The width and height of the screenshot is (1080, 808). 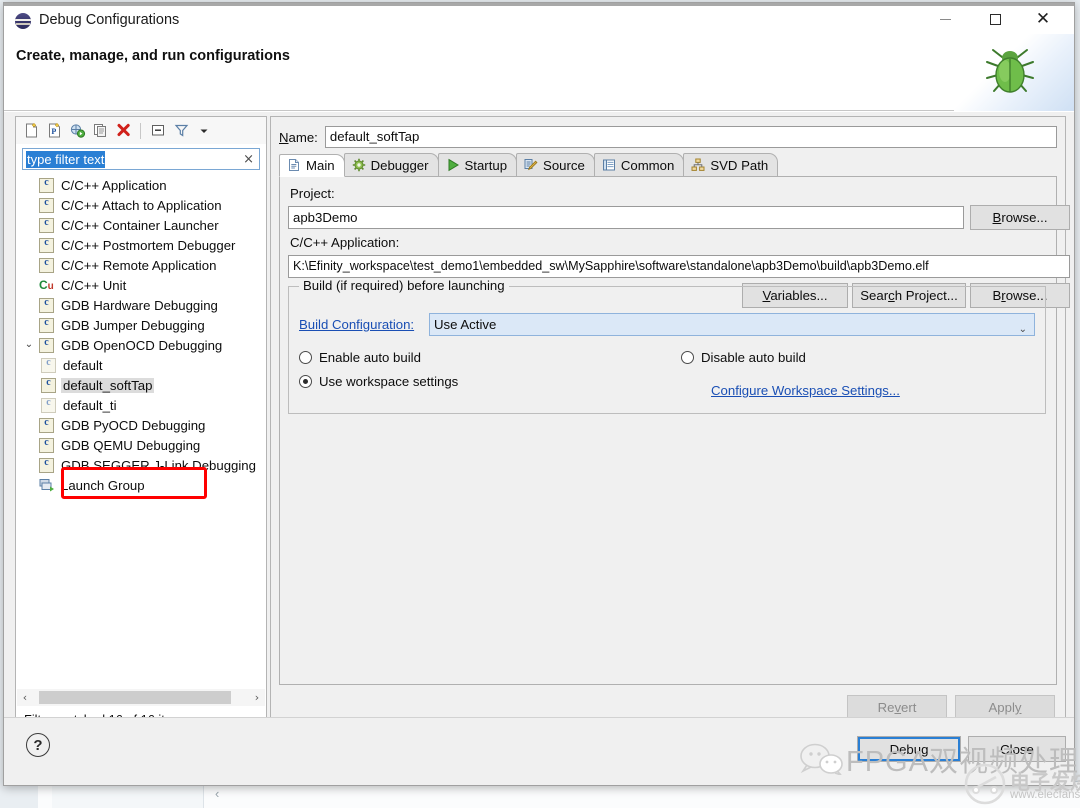 What do you see at coordinates (298, 137) in the screenshot?
I see `name-label: Name:` at bounding box center [298, 137].